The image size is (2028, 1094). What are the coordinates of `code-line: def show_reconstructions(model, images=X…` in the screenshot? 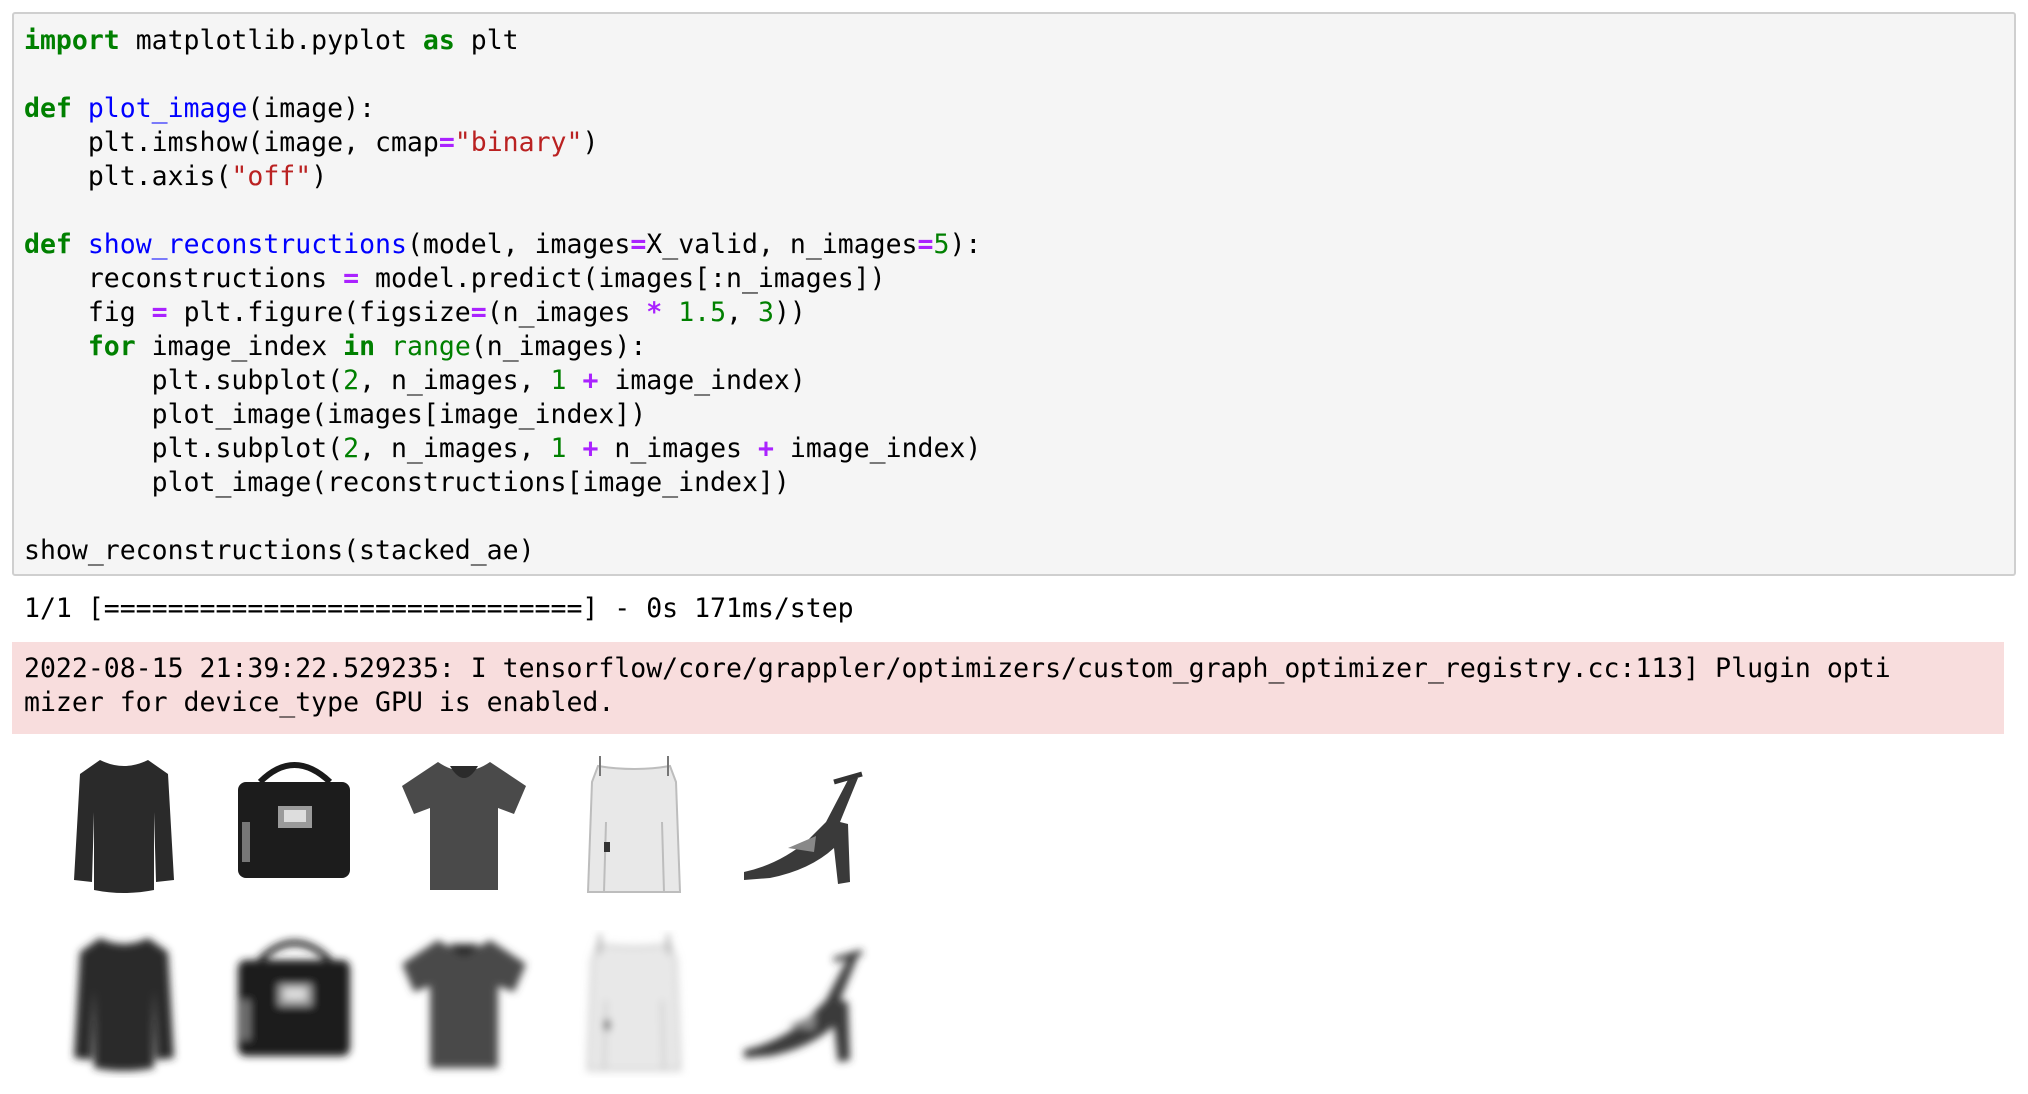 It's located at (502, 244).